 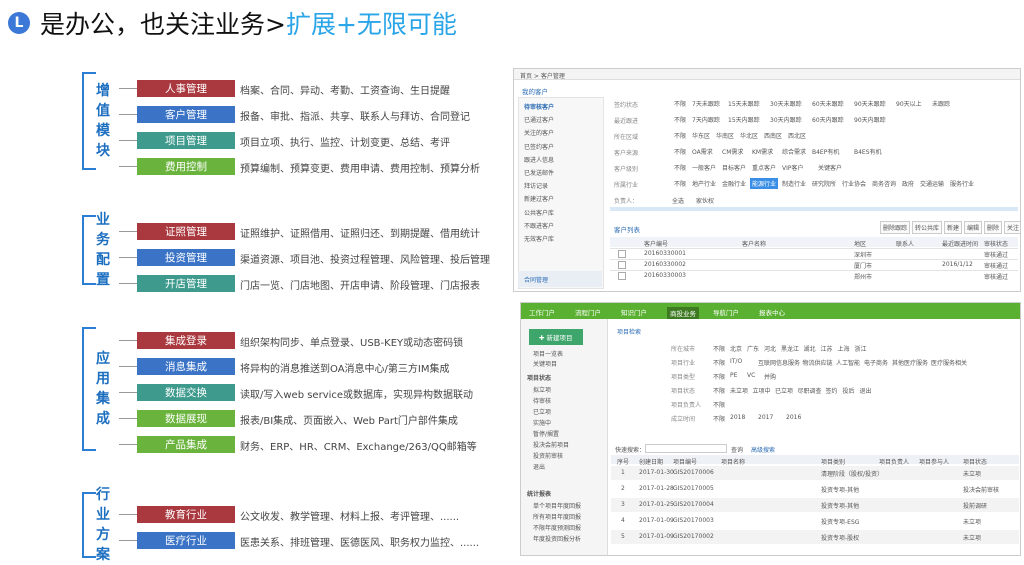 What do you see at coordinates (548, 353) in the screenshot?
I see `sidebar-item: 项目一览表` at bounding box center [548, 353].